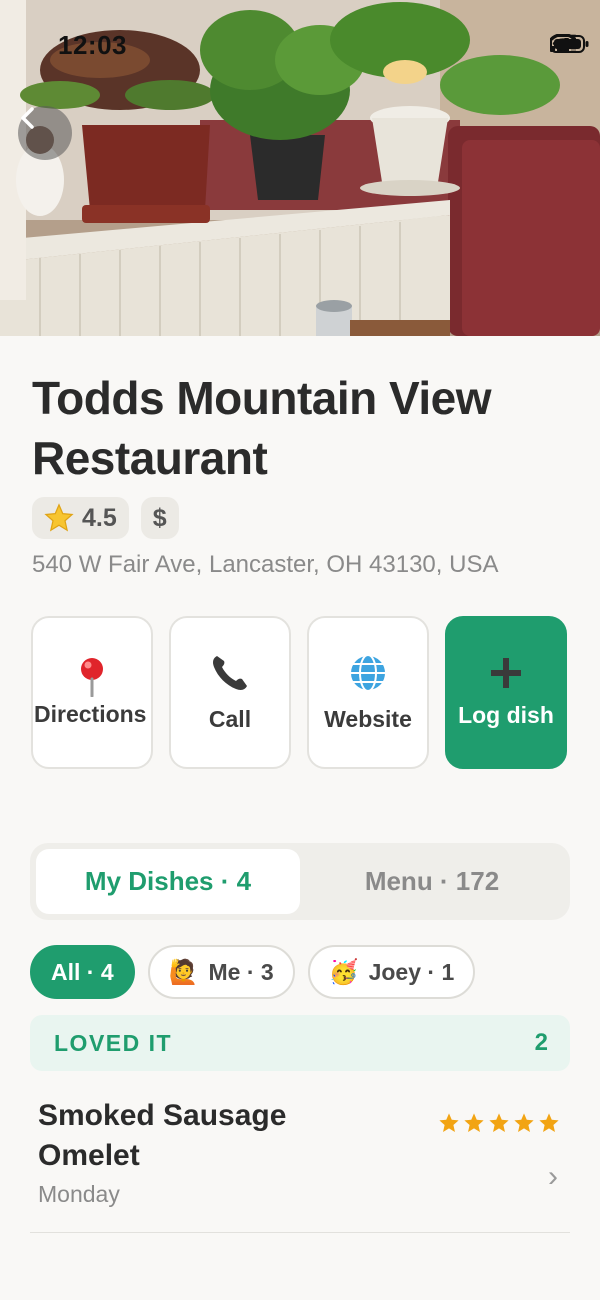 This screenshot has width=600, height=1300. Describe the element at coordinates (506, 672) in the screenshot. I see `plus-icon` at that location.